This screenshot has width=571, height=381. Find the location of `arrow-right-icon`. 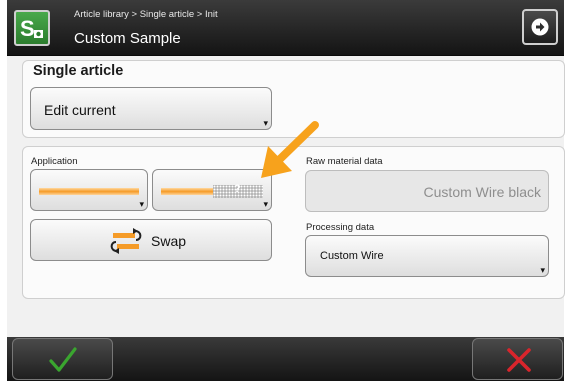

arrow-right-icon is located at coordinates (540, 27).